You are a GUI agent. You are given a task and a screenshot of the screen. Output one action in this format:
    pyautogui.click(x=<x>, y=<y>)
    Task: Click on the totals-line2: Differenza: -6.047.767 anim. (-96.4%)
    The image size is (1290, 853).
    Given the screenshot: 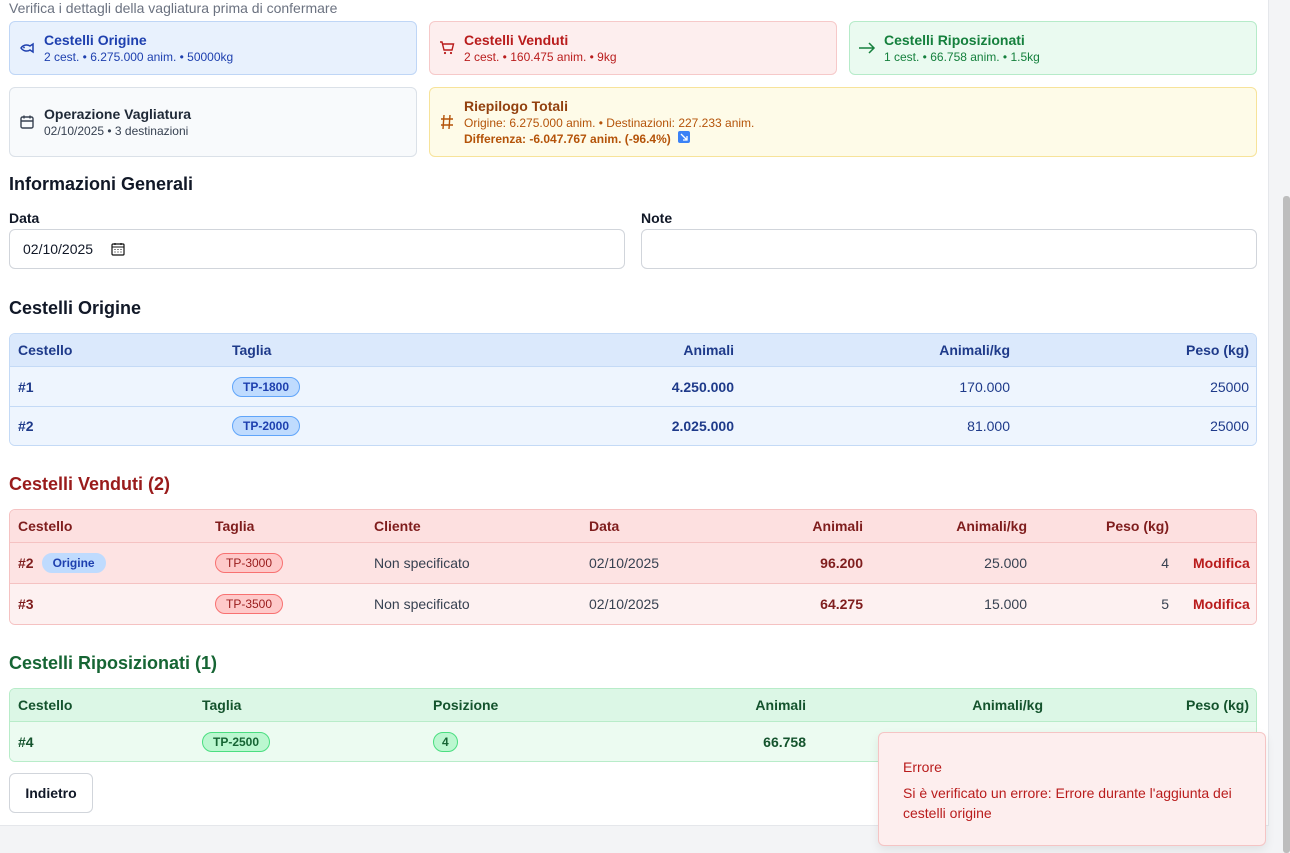 What is the action you would take?
    pyautogui.click(x=609, y=139)
    